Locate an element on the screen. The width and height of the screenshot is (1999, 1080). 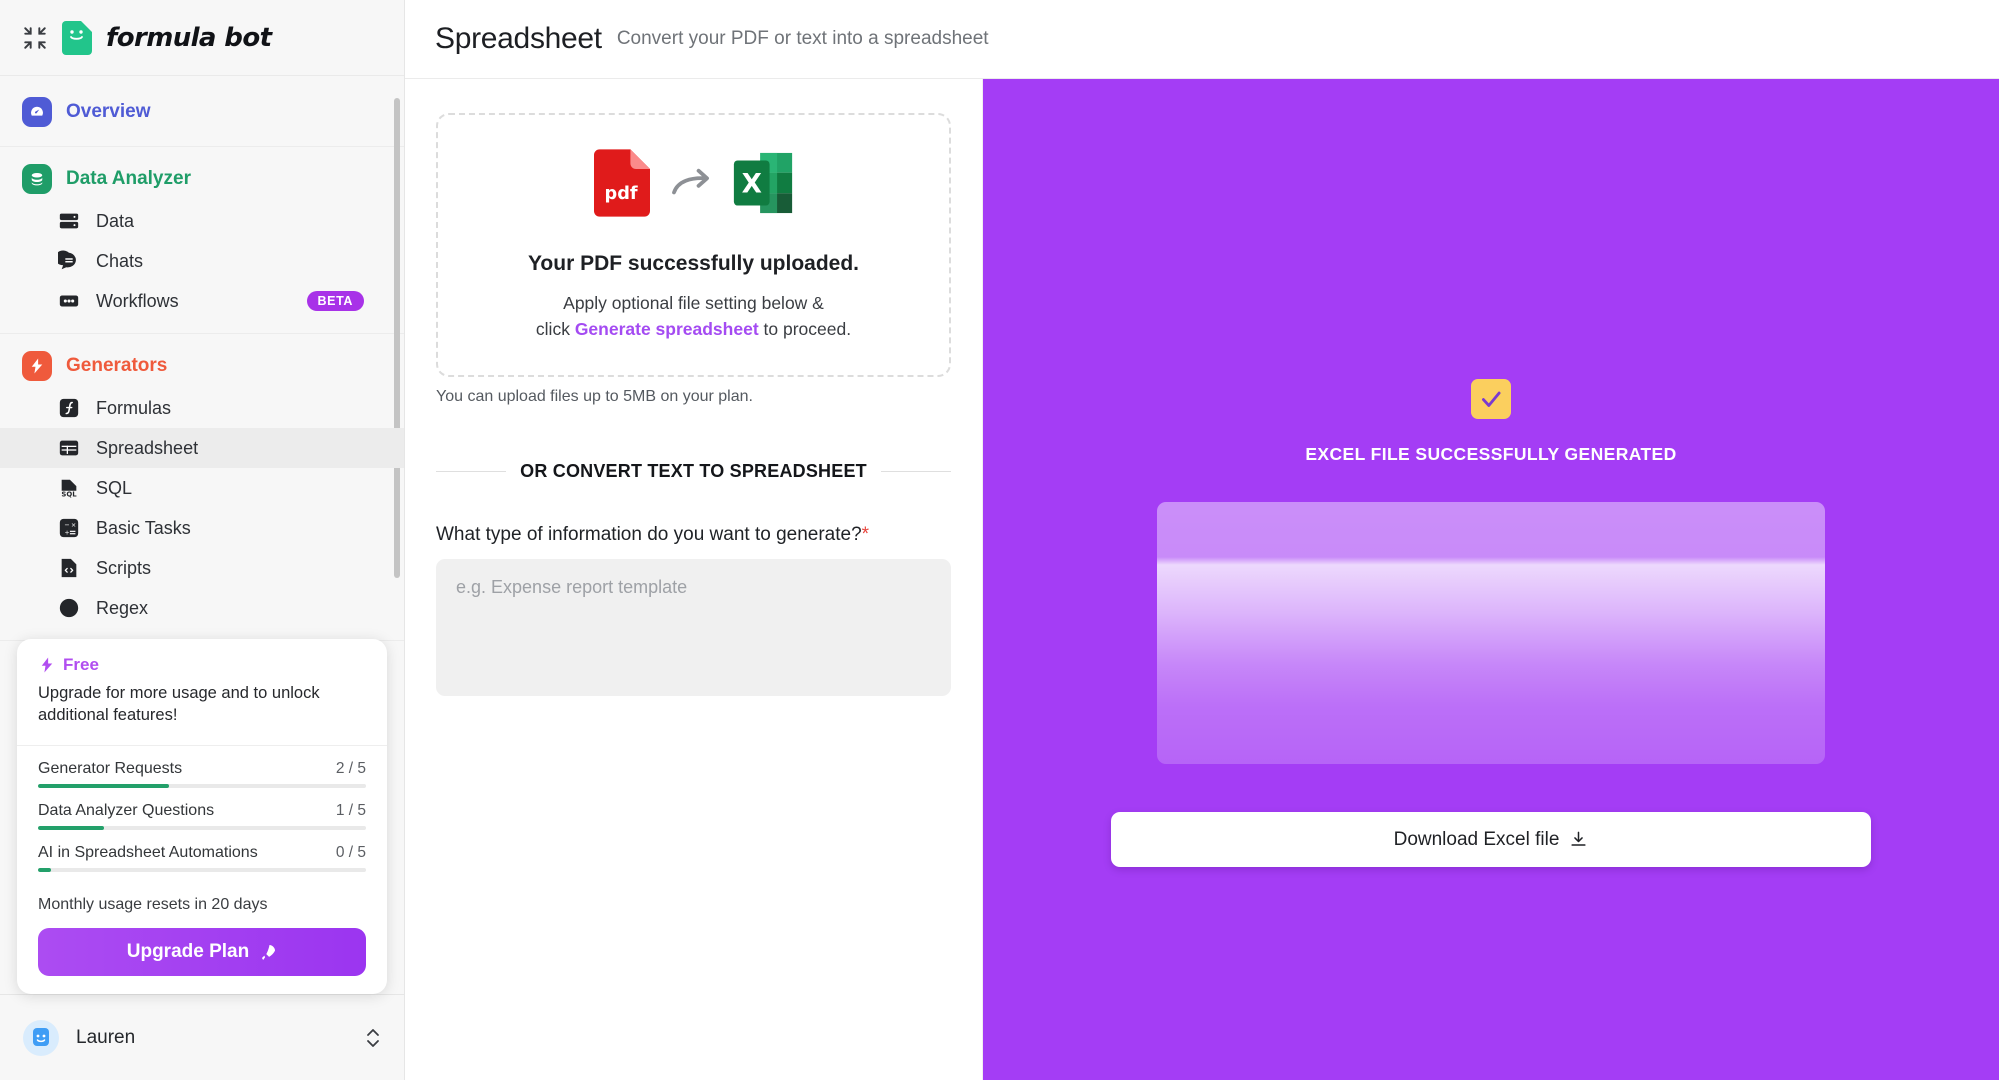
upload-instruction-line-2: click Generate spreadsheet to proceed. is located at coordinates (693, 329).